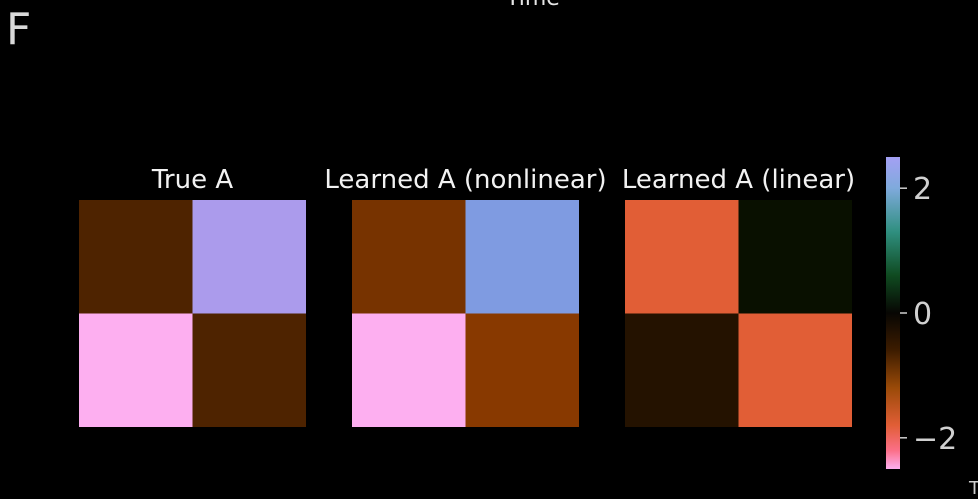  What do you see at coordinates (465, 180) in the screenshot?
I see `heatmap-title: Learned A (nonlinear)` at bounding box center [465, 180].